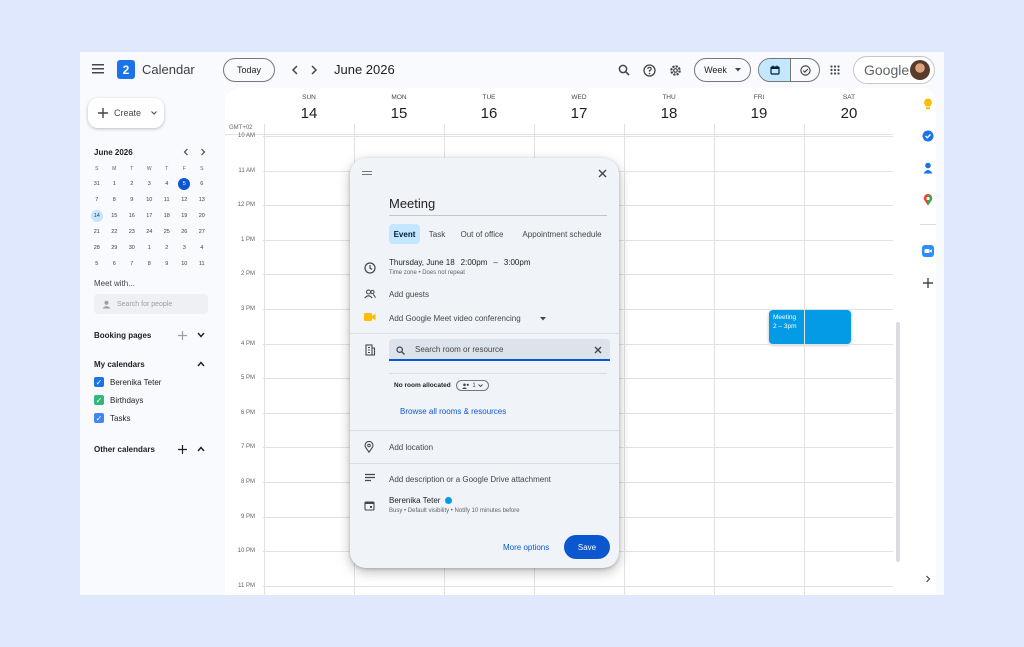  Describe the element at coordinates (928, 168) in the screenshot. I see `contacts-icon` at that location.